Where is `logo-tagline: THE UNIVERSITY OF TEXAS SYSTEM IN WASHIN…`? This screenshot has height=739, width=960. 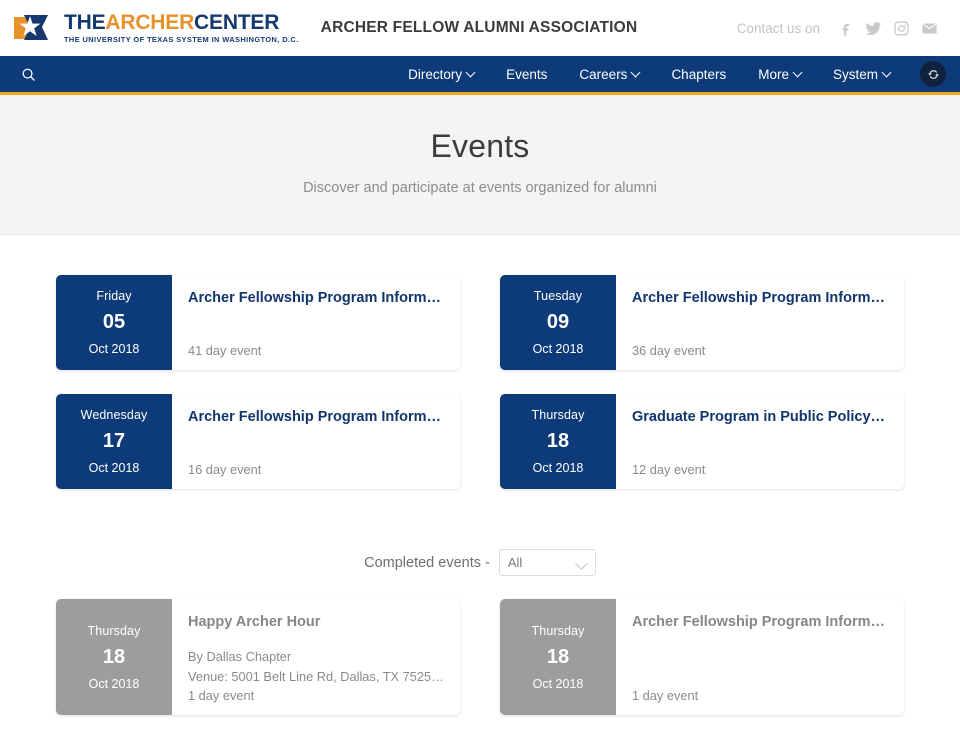 logo-tagline: THE UNIVERSITY OF TEXAS SYSTEM IN WASHIN… is located at coordinates (181, 40).